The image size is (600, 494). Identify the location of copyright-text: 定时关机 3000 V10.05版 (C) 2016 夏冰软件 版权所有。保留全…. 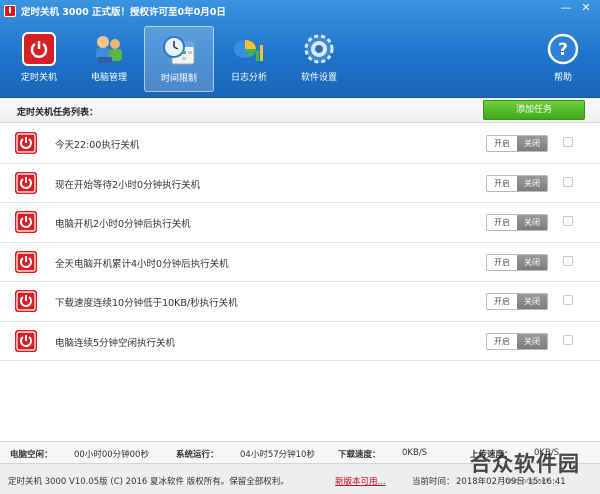
(148, 482).